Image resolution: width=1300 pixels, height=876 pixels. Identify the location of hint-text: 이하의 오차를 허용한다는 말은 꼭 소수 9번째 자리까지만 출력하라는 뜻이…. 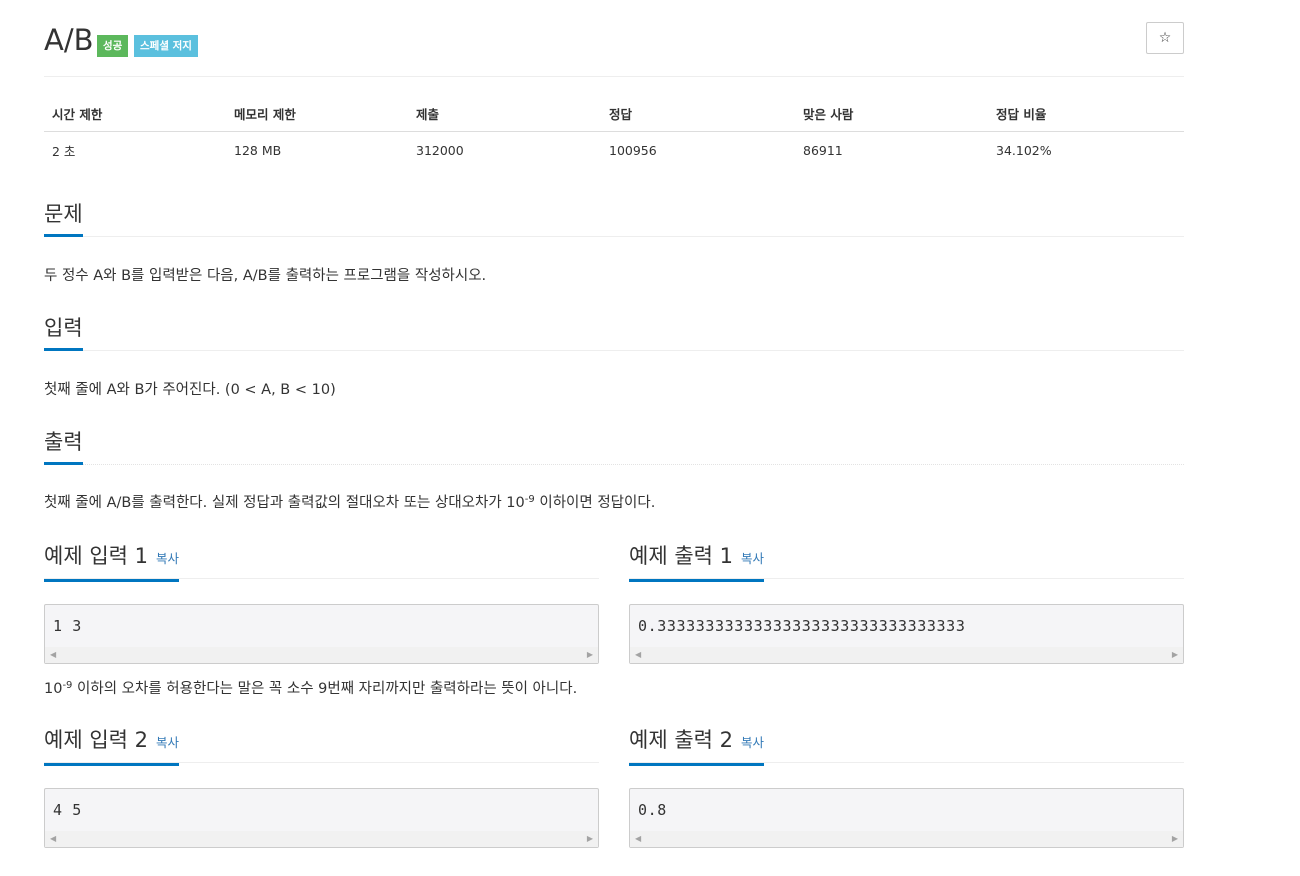
(325, 689).